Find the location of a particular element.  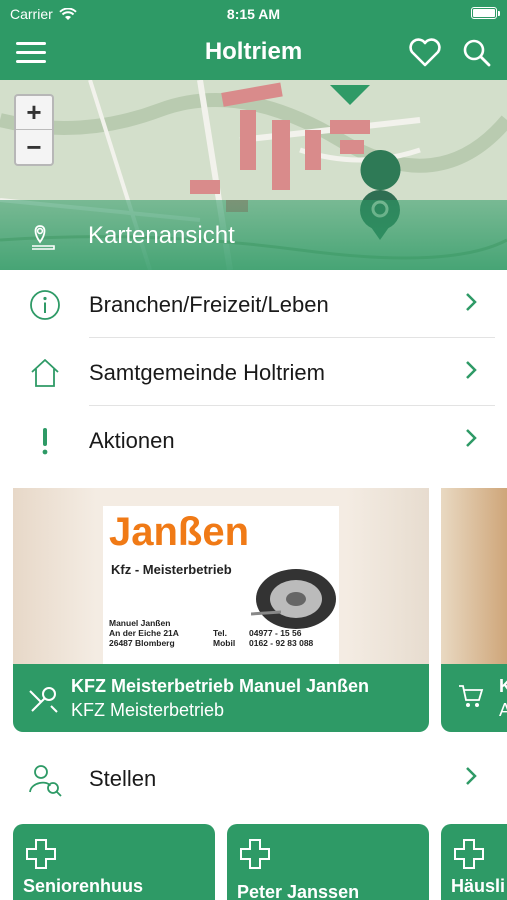

status-bar: Carrier 8:15 AM is located at coordinates (253, 14).